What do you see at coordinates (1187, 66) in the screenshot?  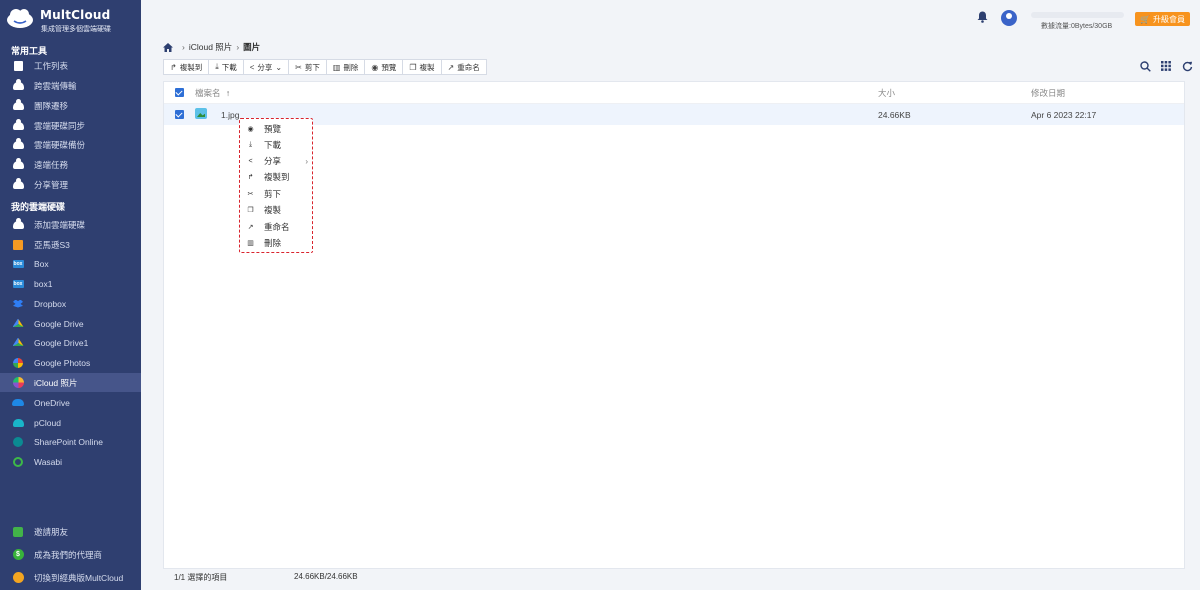 I see `refresh-icon` at bounding box center [1187, 66].